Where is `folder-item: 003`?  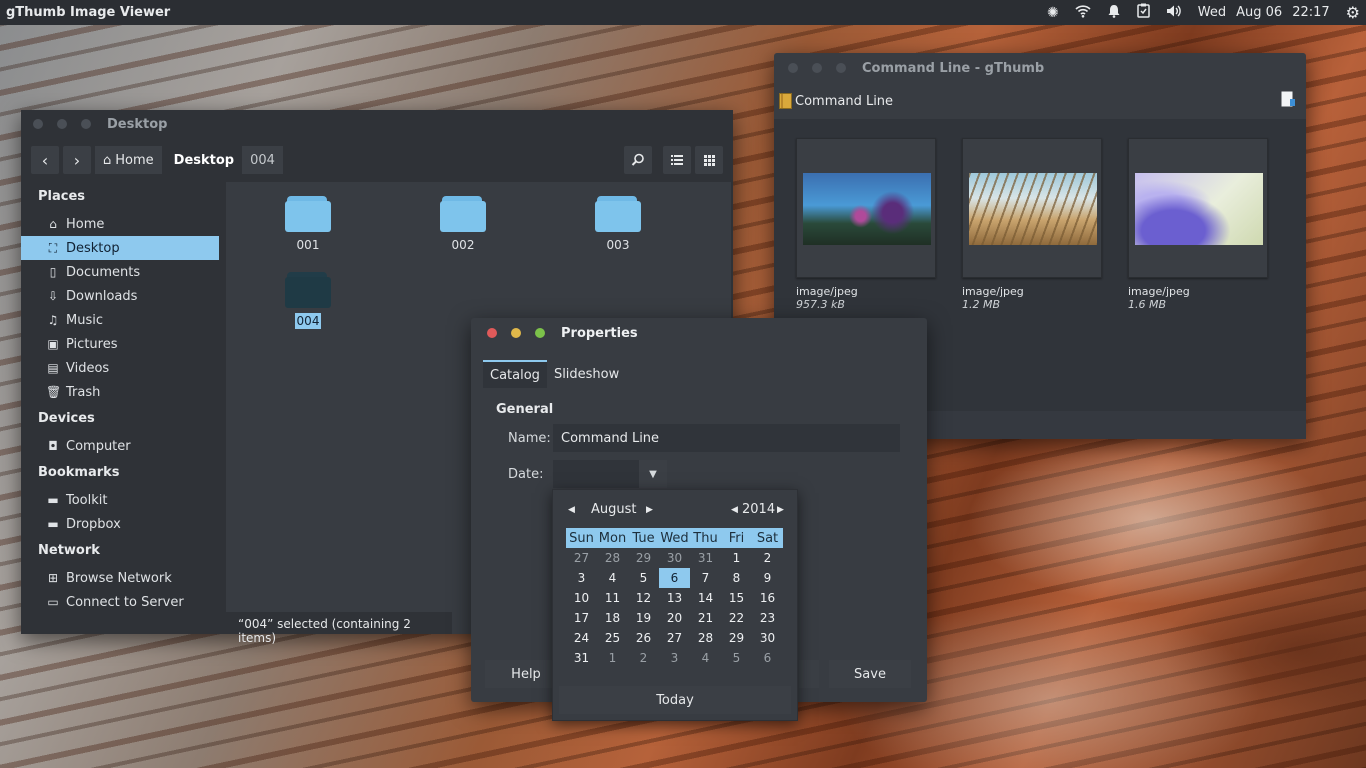 folder-item: 003 is located at coordinates (618, 224).